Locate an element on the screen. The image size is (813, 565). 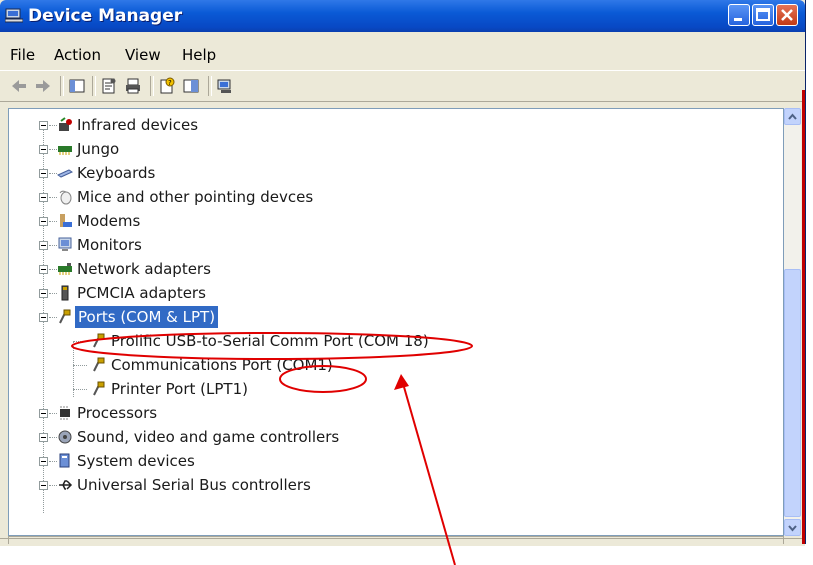
tree-item-label: Keyboards is located at coordinates (116, 173).